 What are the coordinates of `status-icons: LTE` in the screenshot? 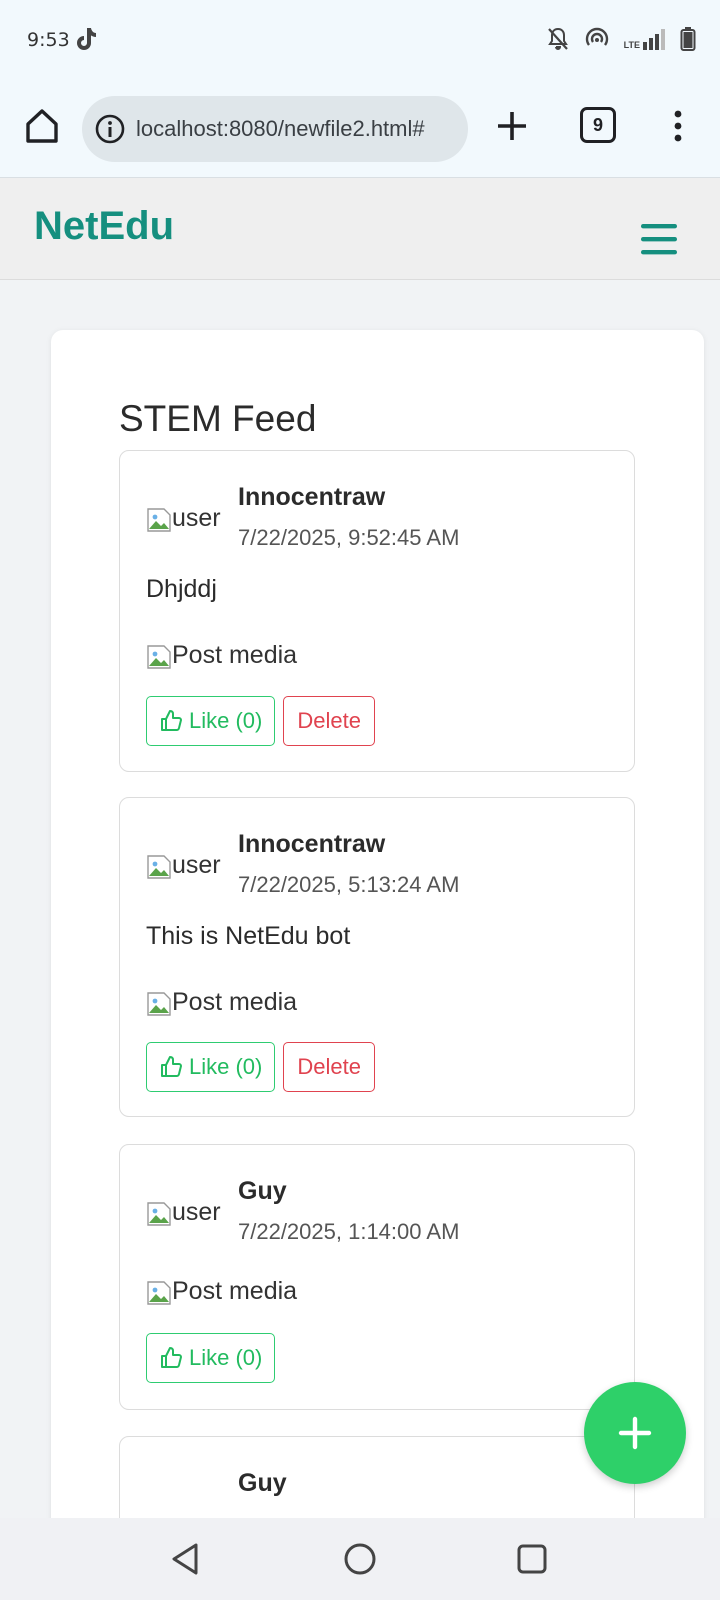 It's located at (621, 39).